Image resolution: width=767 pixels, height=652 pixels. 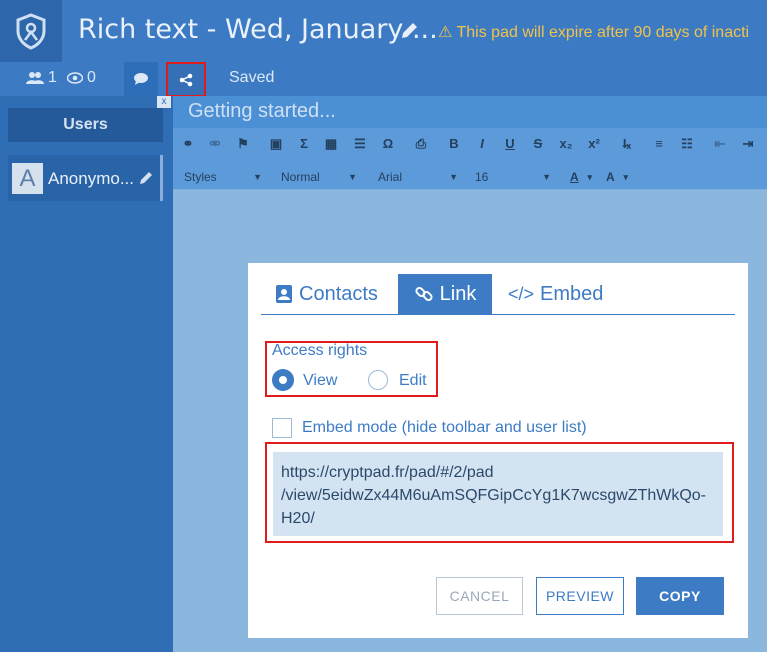 I want to click on styles-dropdown: Styles ▼, so click(x=223, y=177).